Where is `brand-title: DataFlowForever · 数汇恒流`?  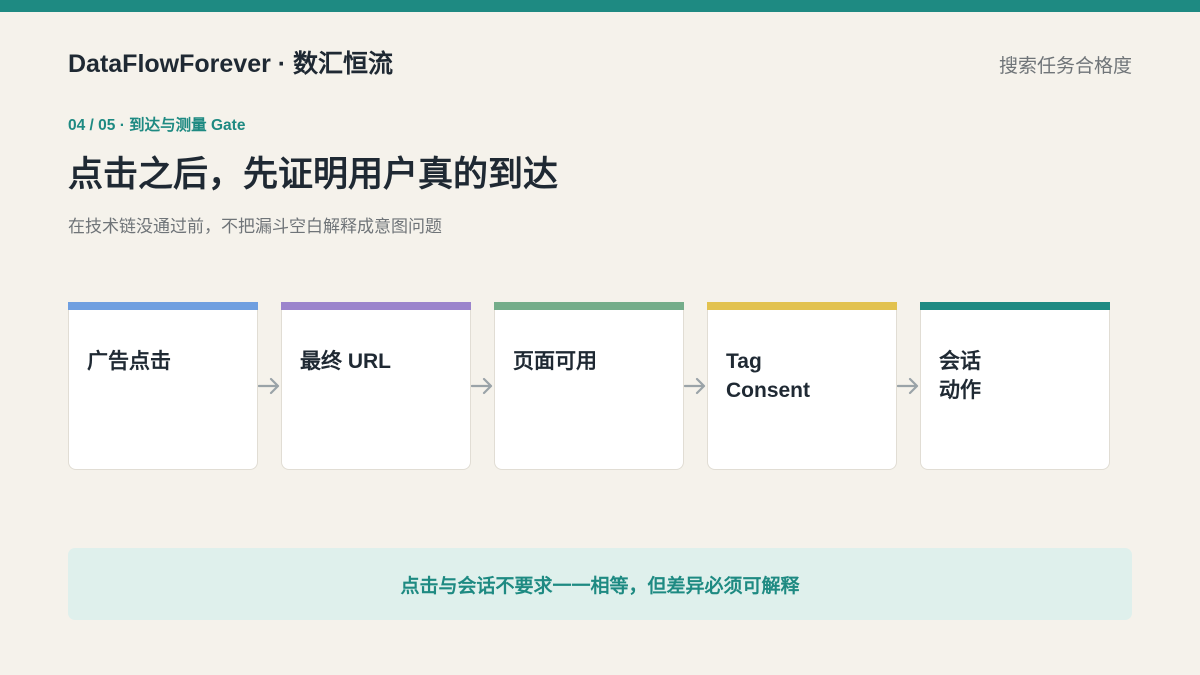
brand-title: DataFlowForever · 数汇恒流 is located at coordinates (231, 64).